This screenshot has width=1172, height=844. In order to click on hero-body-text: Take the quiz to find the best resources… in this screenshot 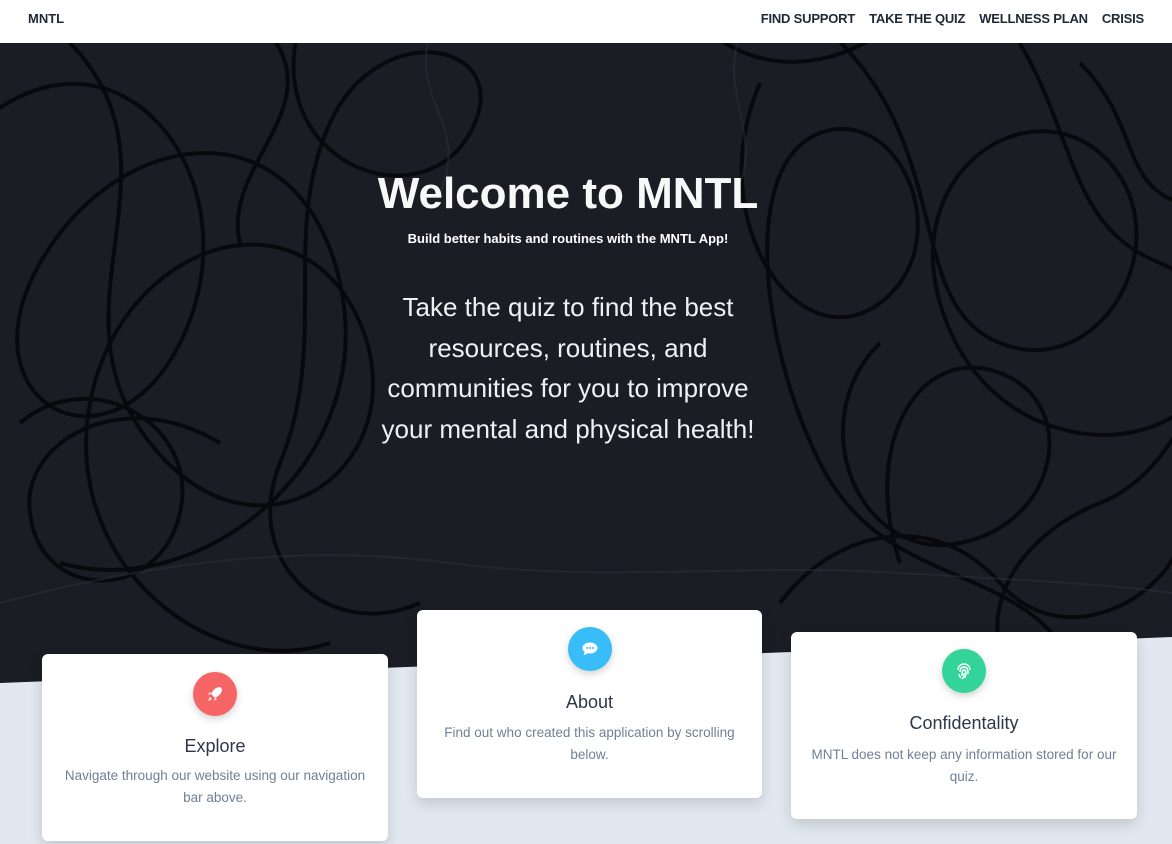, I will do `click(568, 368)`.